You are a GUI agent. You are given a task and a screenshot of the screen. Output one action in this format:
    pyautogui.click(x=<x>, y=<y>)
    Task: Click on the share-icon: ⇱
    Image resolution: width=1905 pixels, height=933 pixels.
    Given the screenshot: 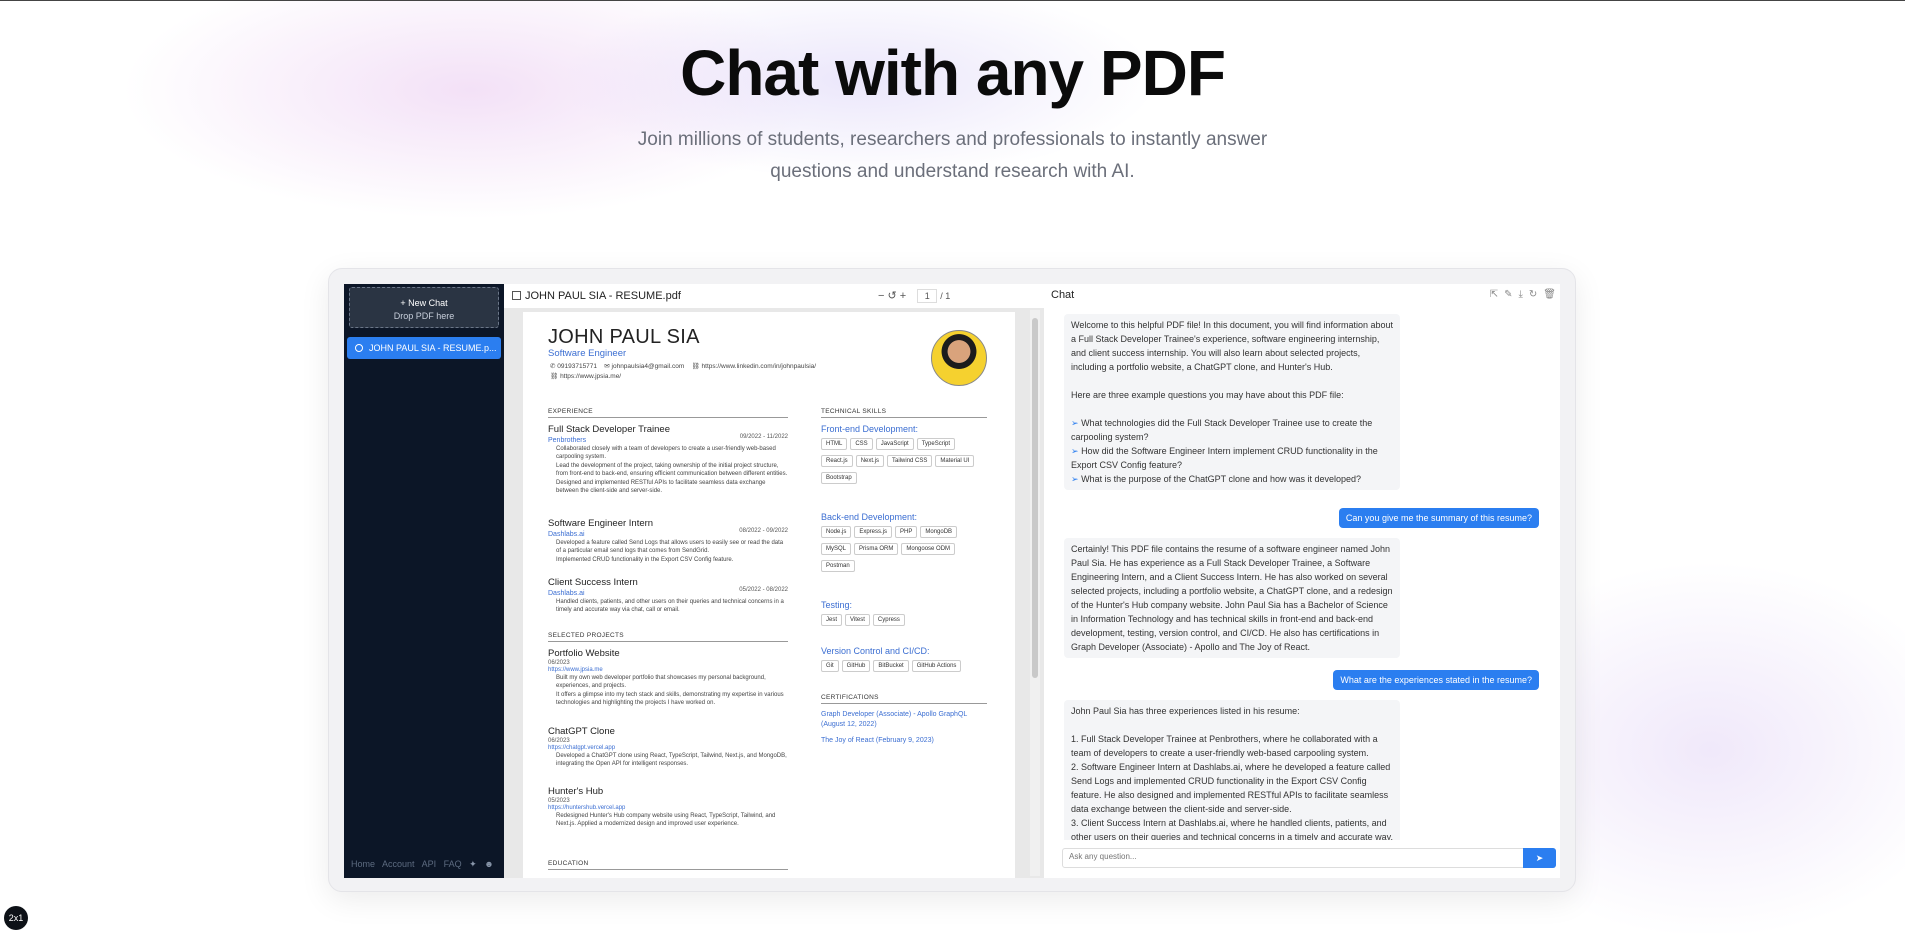 What is the action you would take?
    pyautogui.click(x=1494, y=294)
    